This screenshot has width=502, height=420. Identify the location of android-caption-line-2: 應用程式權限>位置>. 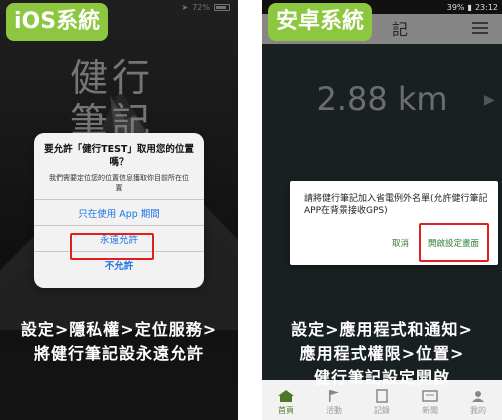
(382, 353).